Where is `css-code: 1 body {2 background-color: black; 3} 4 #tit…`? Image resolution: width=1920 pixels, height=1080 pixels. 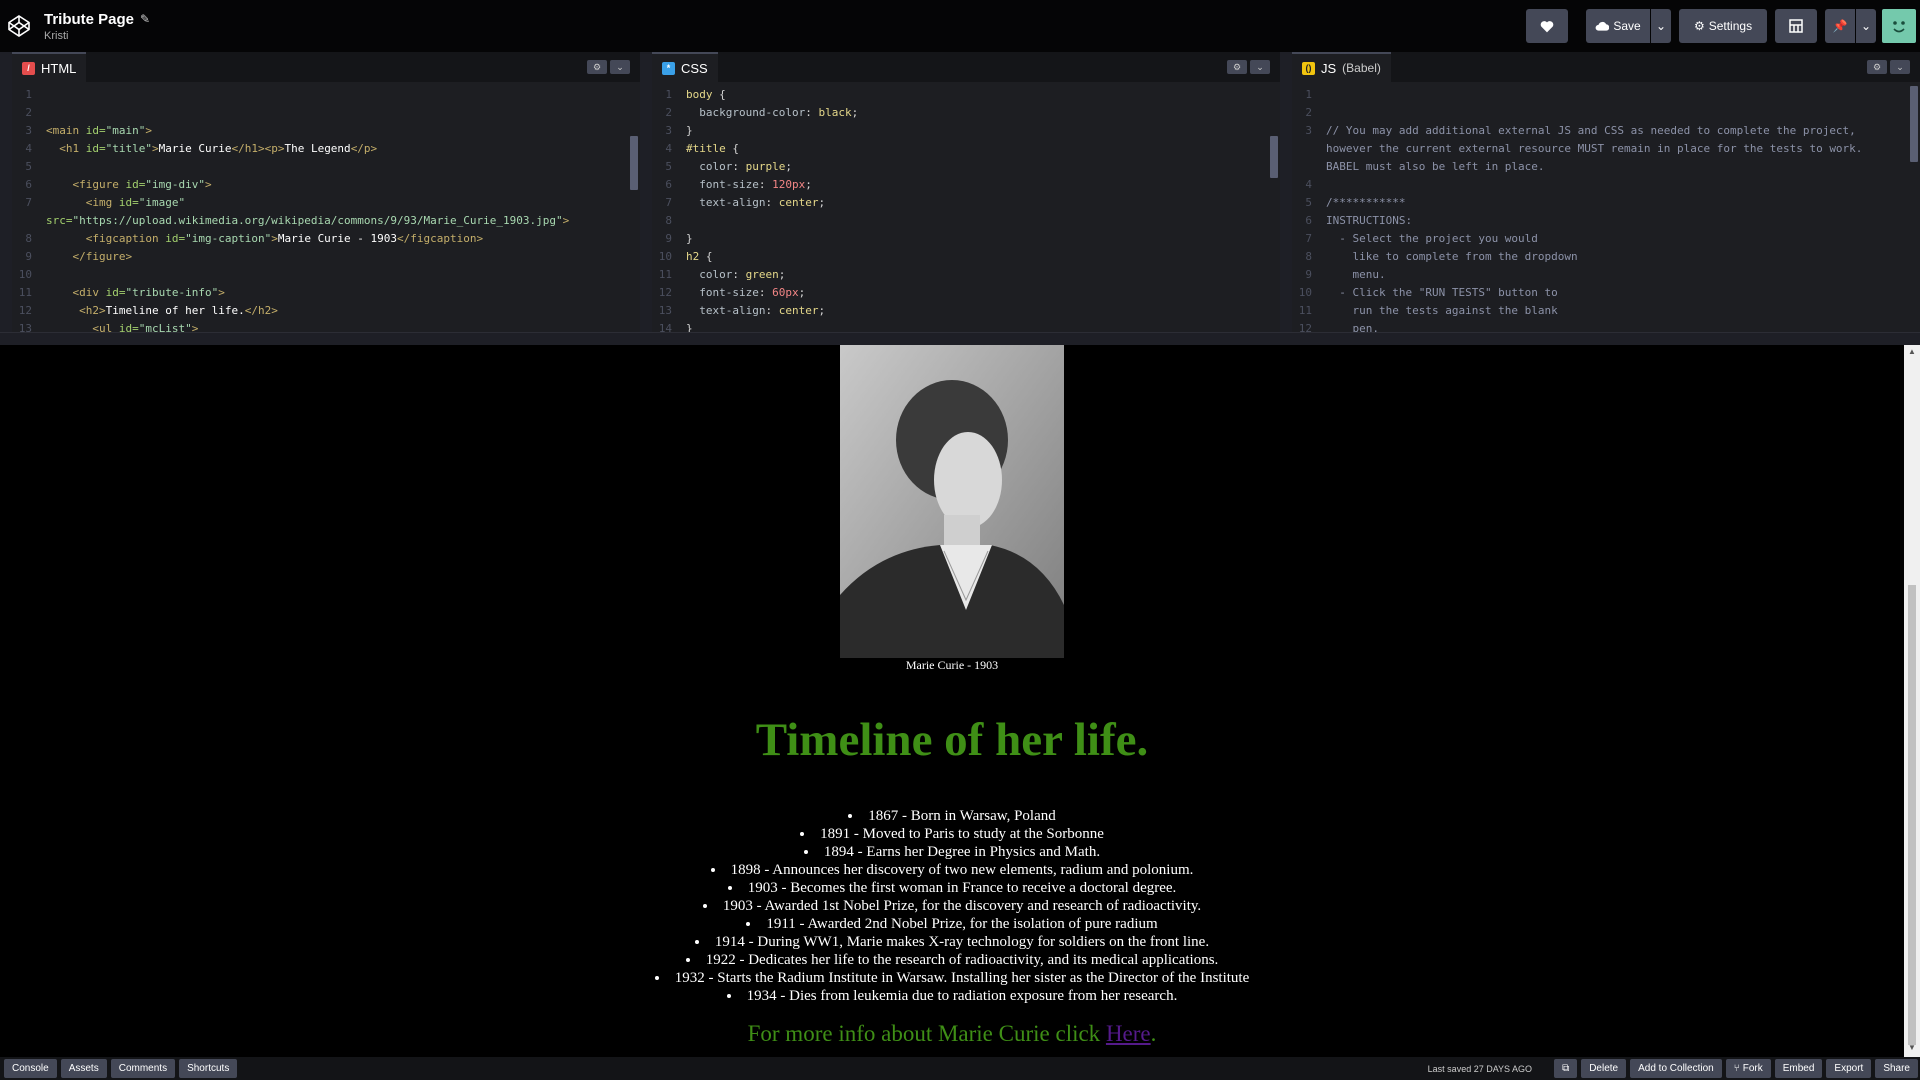
css-code: 1 body {2 background-color: black; 3} 4 #tit… is located at coordinates (960, 209).